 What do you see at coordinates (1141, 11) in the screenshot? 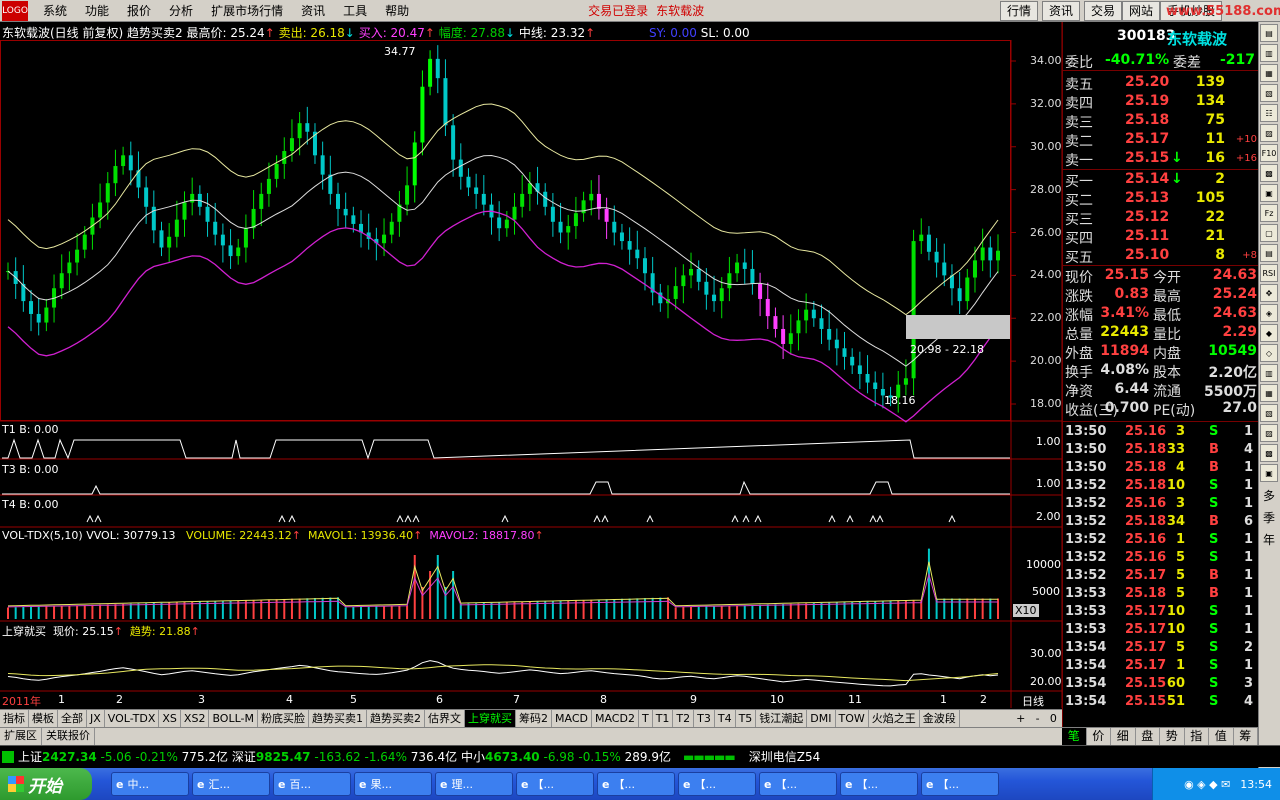
I see `btn-website: 网站` at bounding box center [1141, 11].